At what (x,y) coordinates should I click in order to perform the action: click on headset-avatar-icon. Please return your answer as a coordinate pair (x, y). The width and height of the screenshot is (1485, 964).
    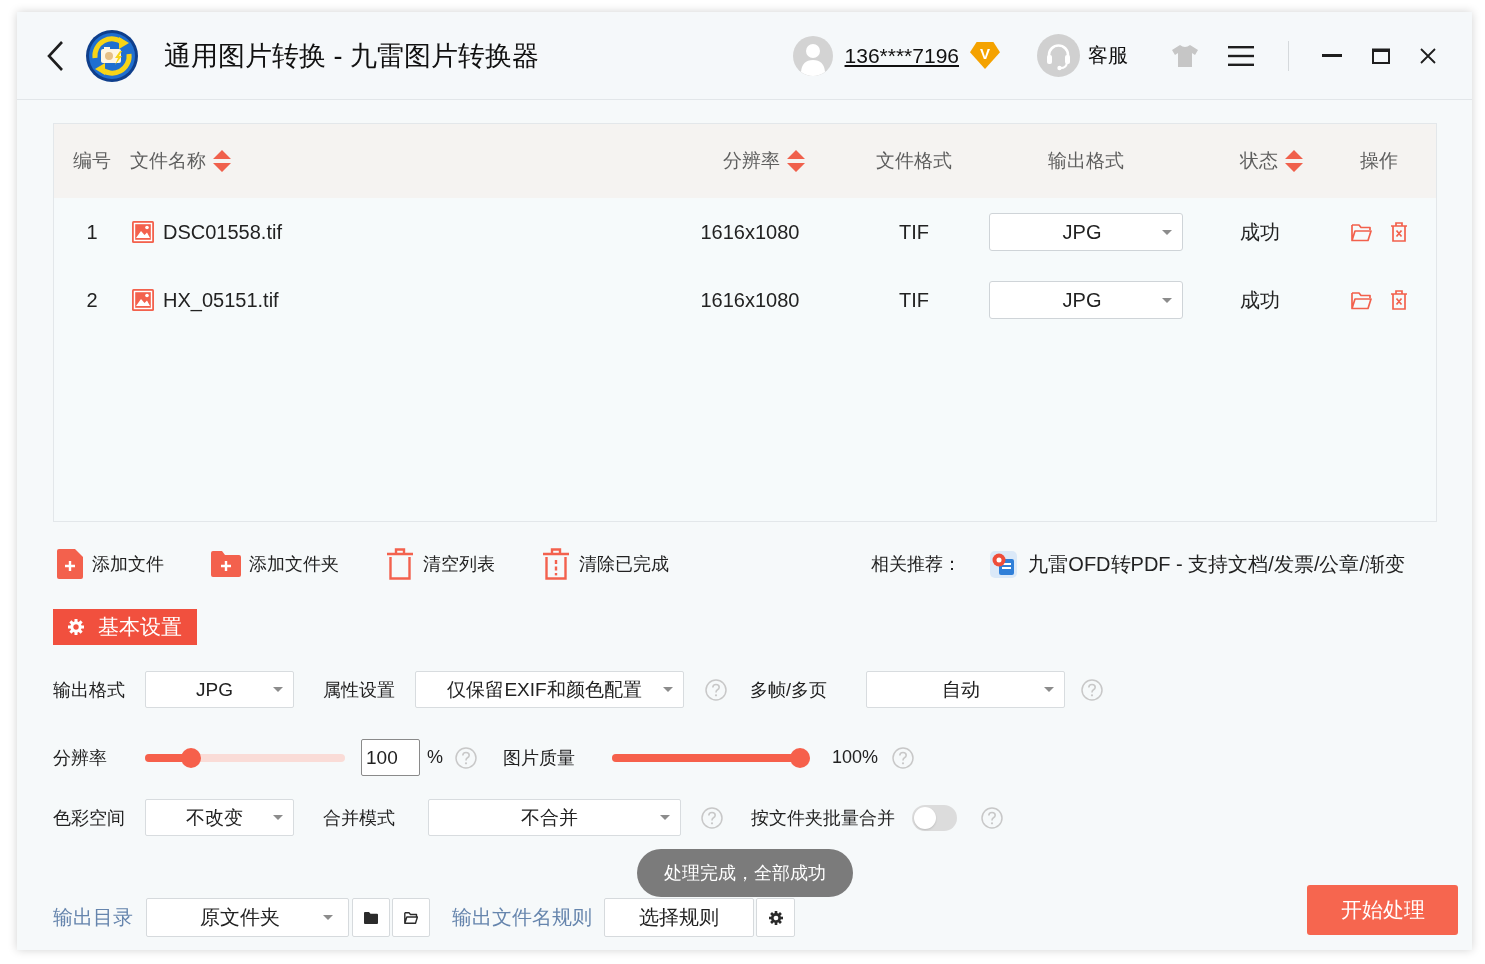
    Looking at the image, I should click on (1058, 55).